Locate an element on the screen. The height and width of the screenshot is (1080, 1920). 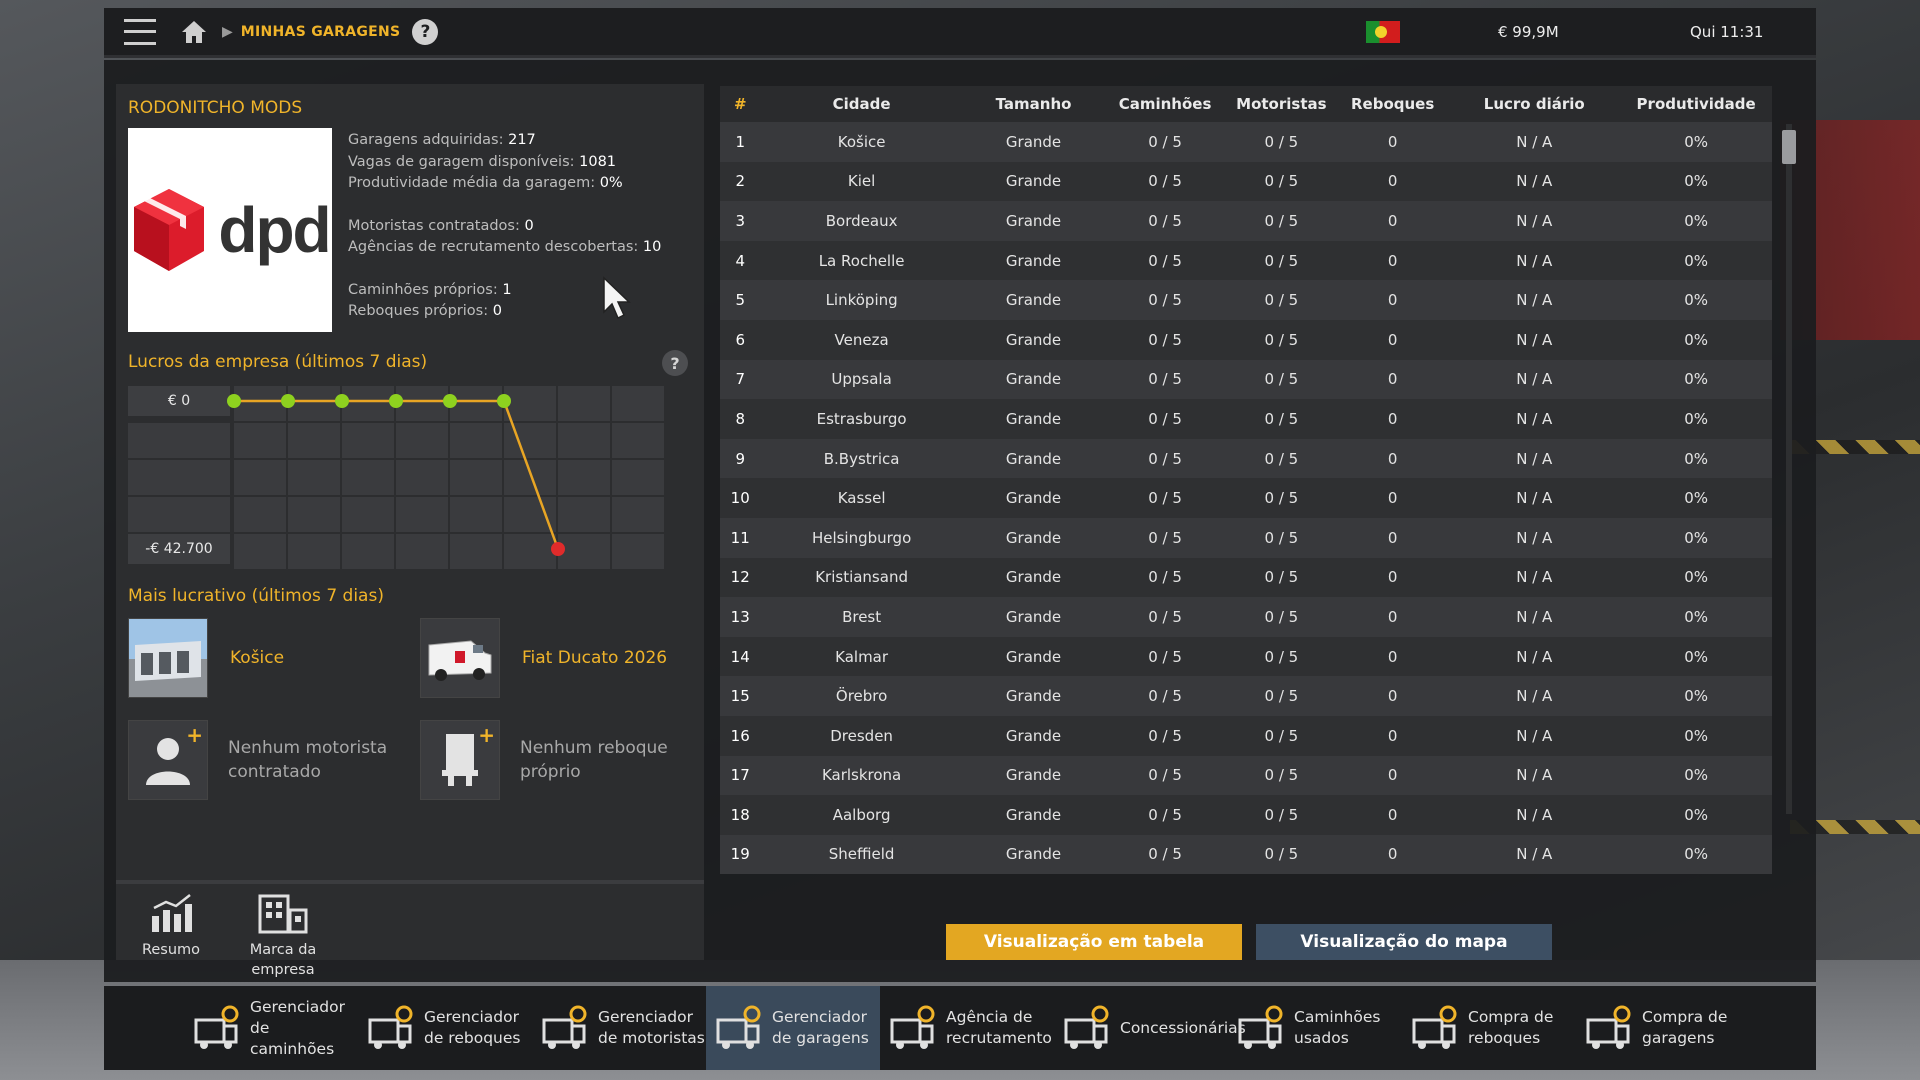
table-row: 17 Karlskrona Grande 0 / 50 / 50N / A 0% is located at coordinates (1246, 775).